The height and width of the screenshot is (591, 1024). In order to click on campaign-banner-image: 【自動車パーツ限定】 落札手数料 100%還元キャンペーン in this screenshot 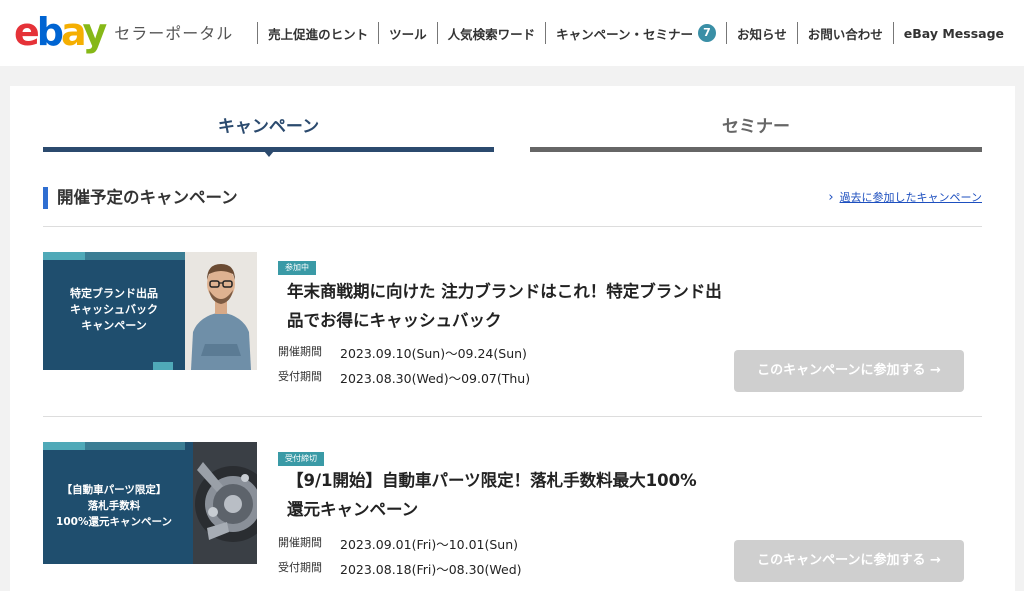, I will do `click(150, 503)`.